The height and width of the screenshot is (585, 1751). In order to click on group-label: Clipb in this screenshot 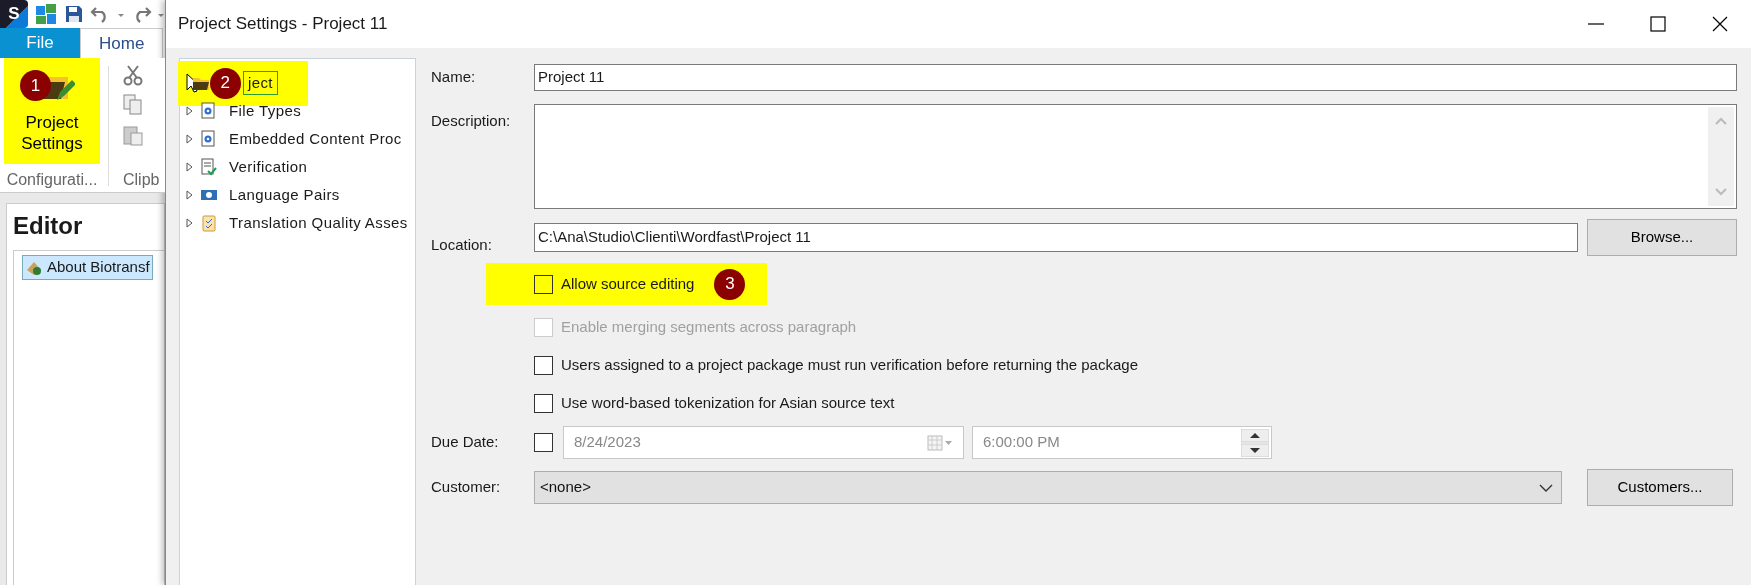, I will do `click(141, 180)`.